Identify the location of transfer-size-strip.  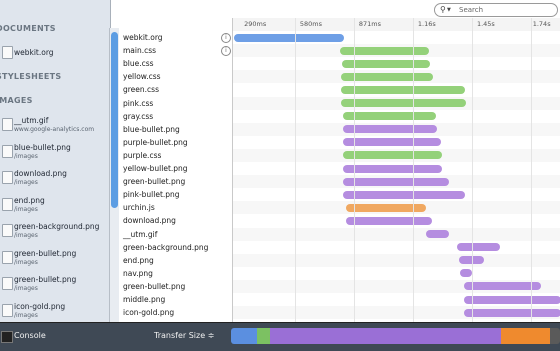
(395, 336).